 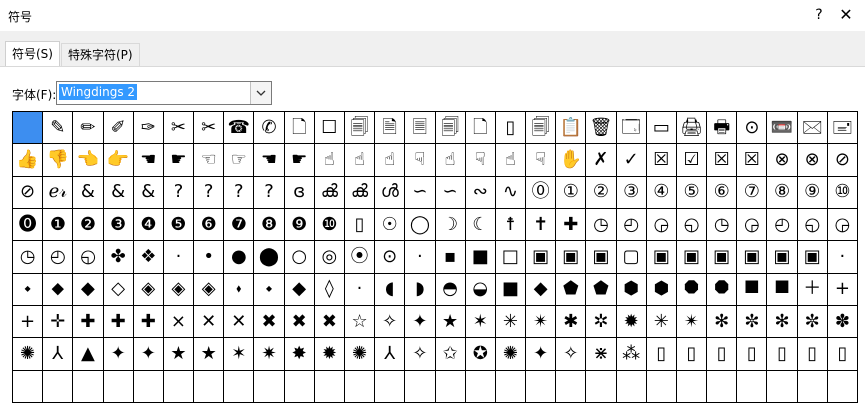 What do you see at coordinates (329, 257) in the screenshot?
I see `symbol-cell: ◎` at bounding box center [329, 257].